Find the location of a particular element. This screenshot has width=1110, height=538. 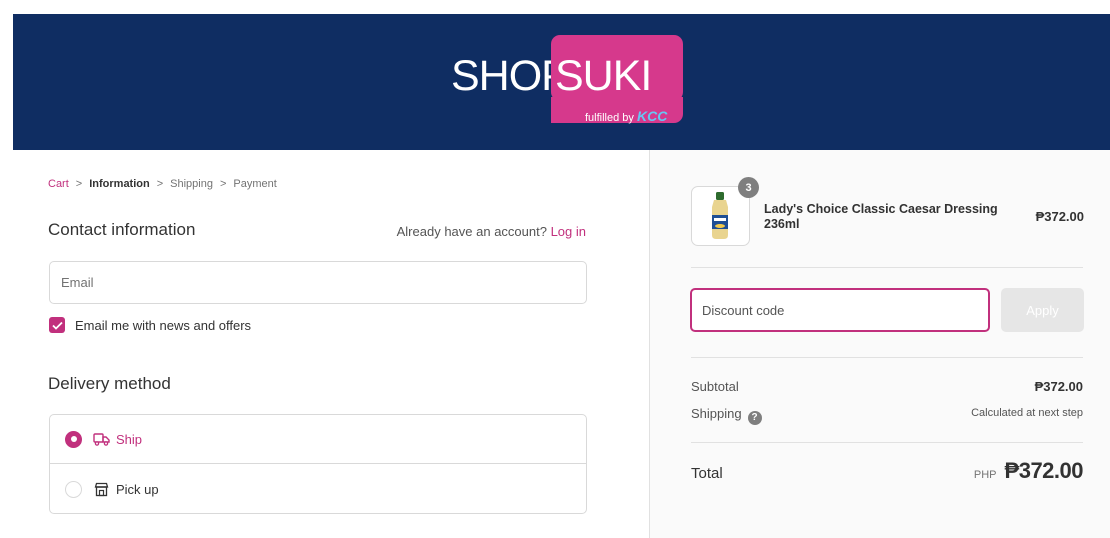

contact-information-title: Contact information is located at coordinates (122, 229).